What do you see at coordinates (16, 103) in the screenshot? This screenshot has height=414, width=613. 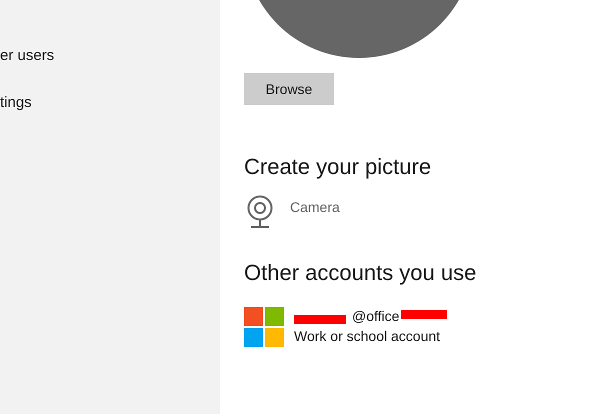 I see `sidebar-item: tings` at bounding box center [16, 103].